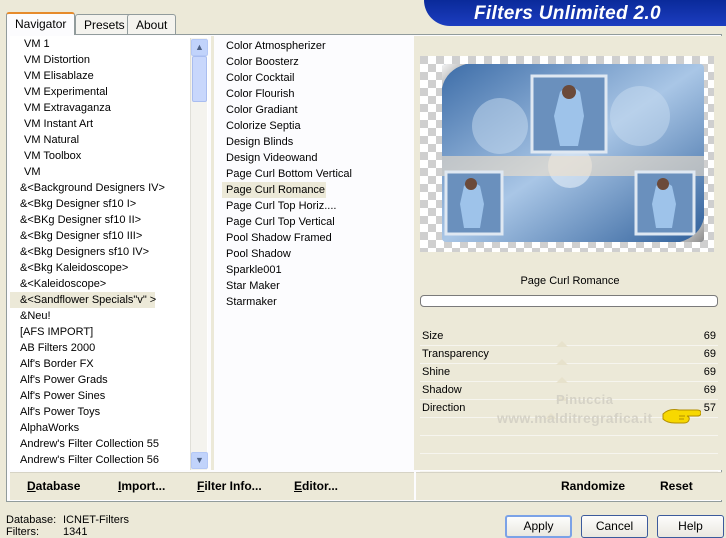  What do you see at coordinates (109, 76) in the screenshot?
I see `category-item: VM Elisablaze` at bounding box center [109, 76].